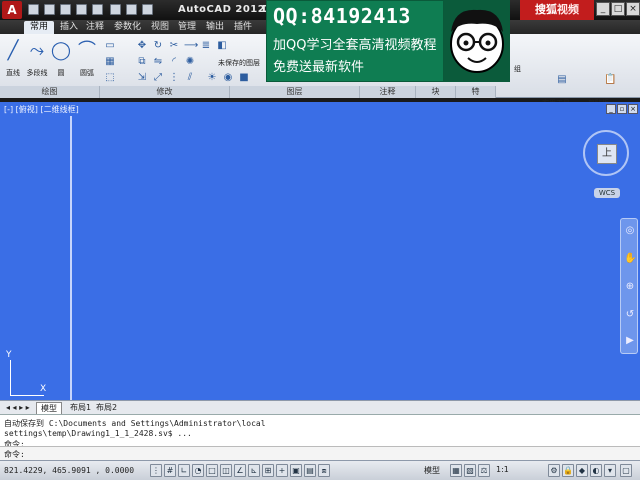  I want to click on measure-icon: ▤, so click(562, 80).